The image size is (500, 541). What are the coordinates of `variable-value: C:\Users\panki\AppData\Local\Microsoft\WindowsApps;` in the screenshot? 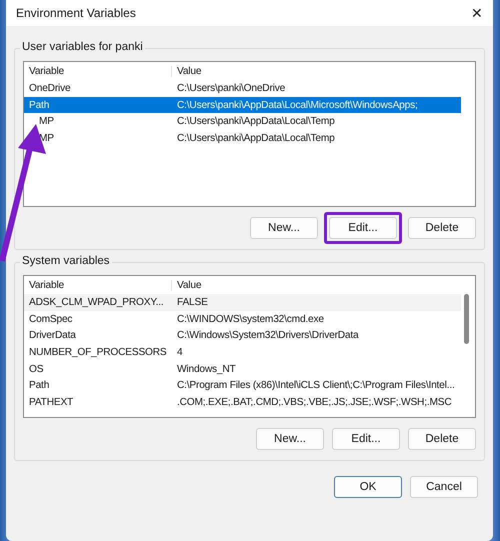 It's located at (297, 105).